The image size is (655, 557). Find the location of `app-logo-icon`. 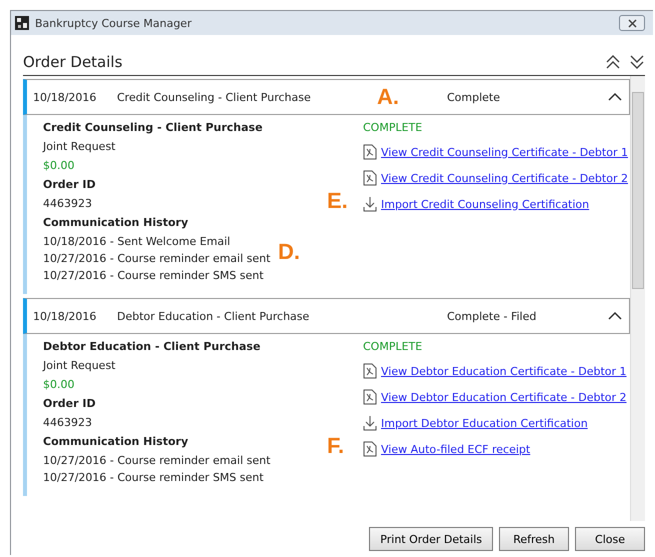

app-logo-icon is located at coordinates (22, 23).